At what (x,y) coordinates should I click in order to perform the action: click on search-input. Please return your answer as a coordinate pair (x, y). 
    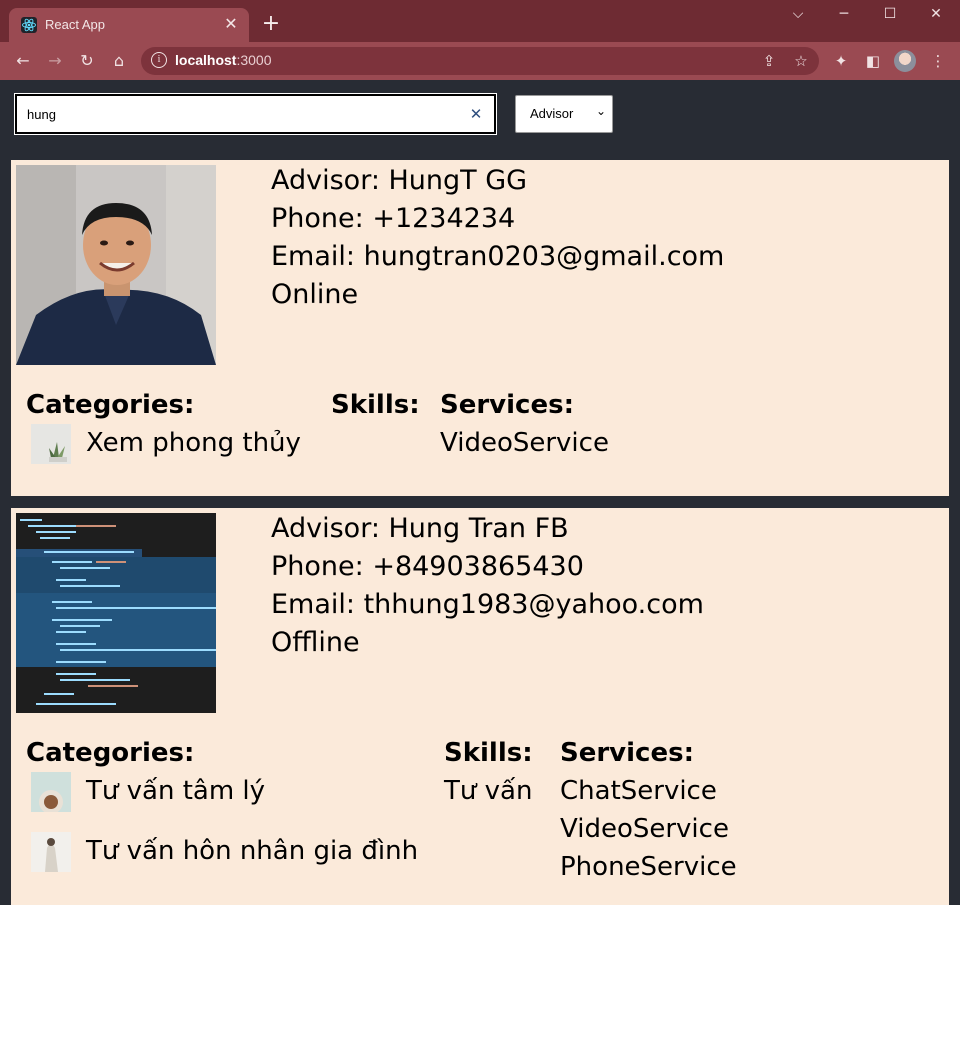
    Looking at the image, I should click on (237, 114).